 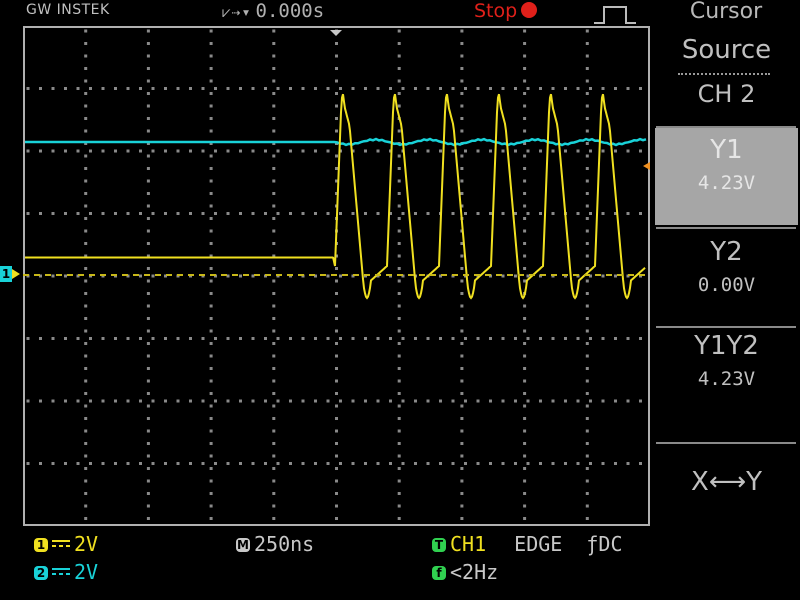 I want to click on menu-source: Source CH 2, so click(x=726, y=79).